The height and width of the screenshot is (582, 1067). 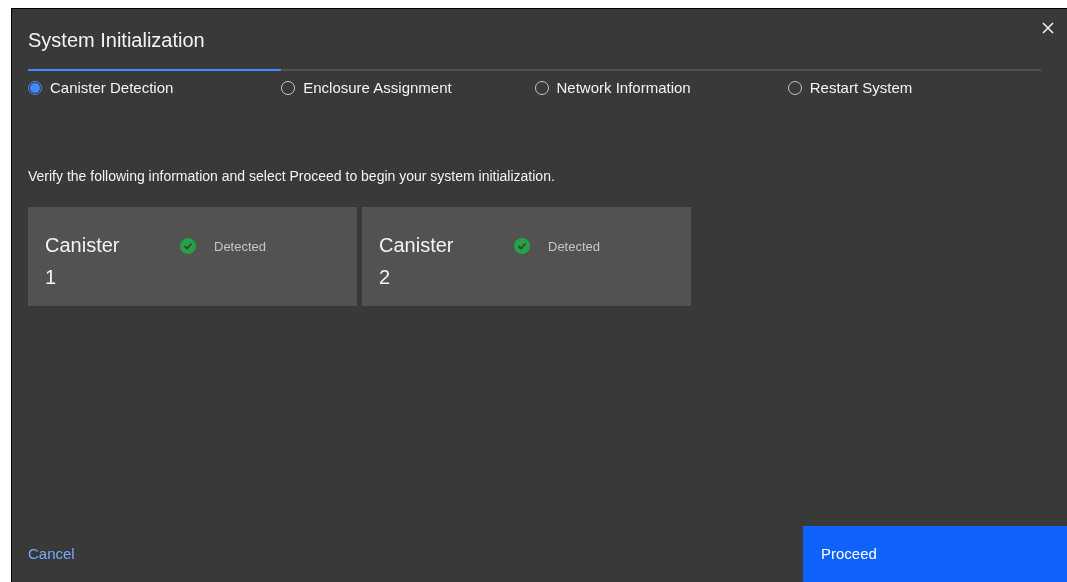 I want to click on progress-step: Restart System, so click(x=914, y=84).